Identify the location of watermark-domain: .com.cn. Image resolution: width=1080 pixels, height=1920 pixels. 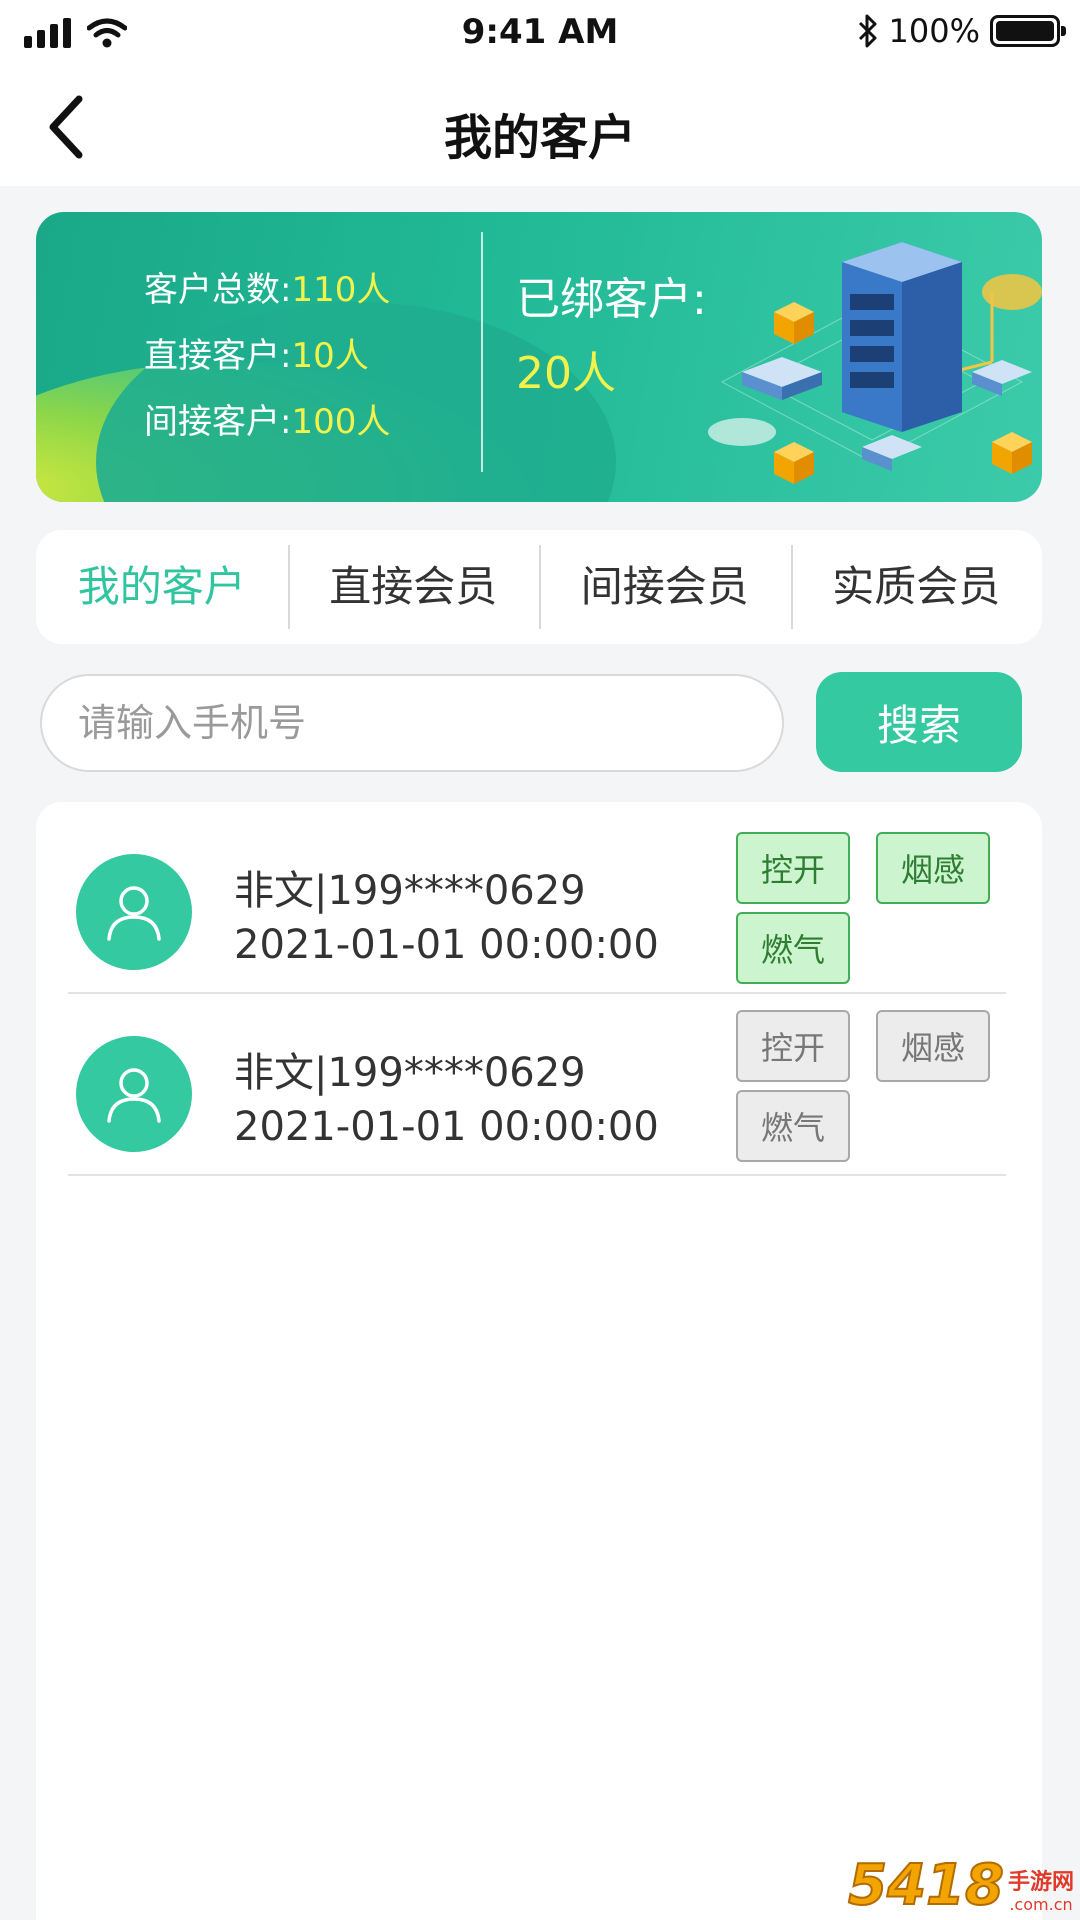
(1041, 1904).